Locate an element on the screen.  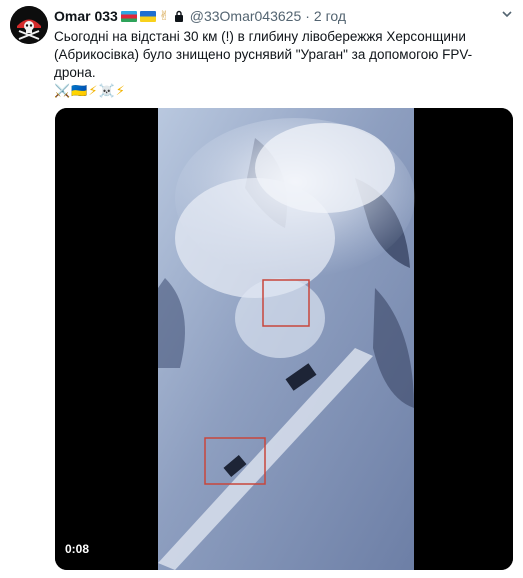
tweet-header: Omar 033 ✌ @33Omar043625 · 2 год is located at coordinates (200, 16).